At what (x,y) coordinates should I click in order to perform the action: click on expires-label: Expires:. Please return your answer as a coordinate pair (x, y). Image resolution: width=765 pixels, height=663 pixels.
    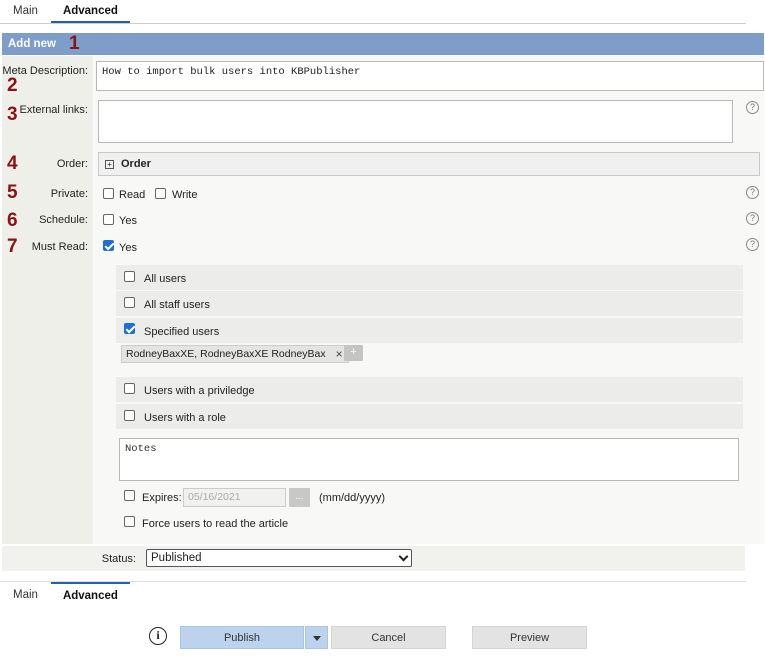
    Looking at the image, I should click on (162, 498).